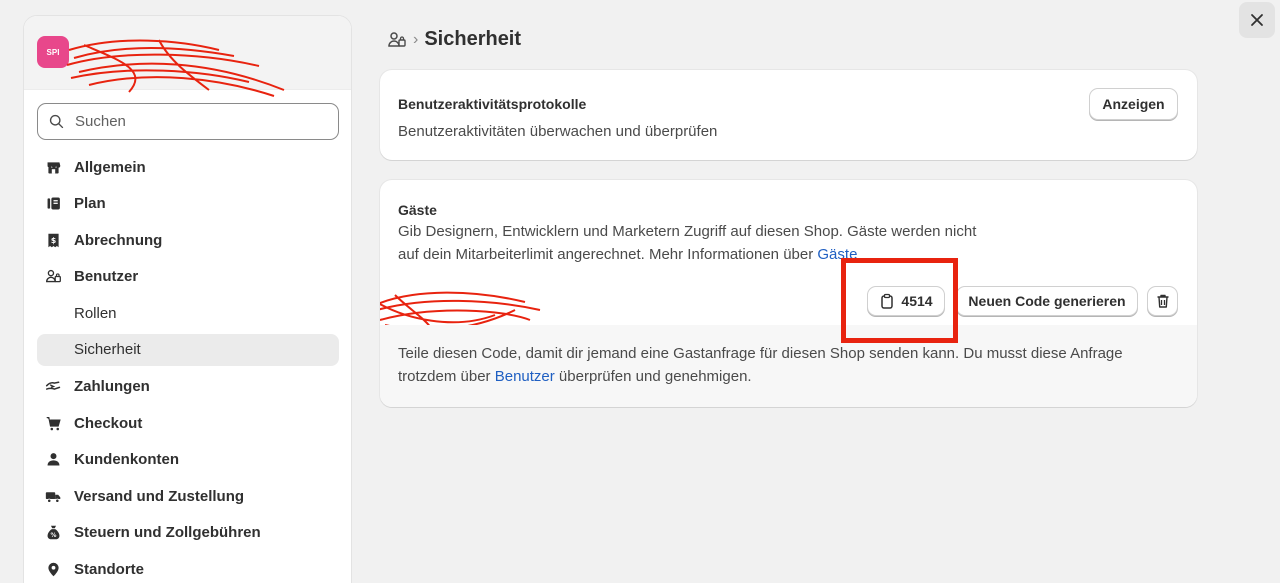  I want to click on highlight-annotation, so click(899, 300).